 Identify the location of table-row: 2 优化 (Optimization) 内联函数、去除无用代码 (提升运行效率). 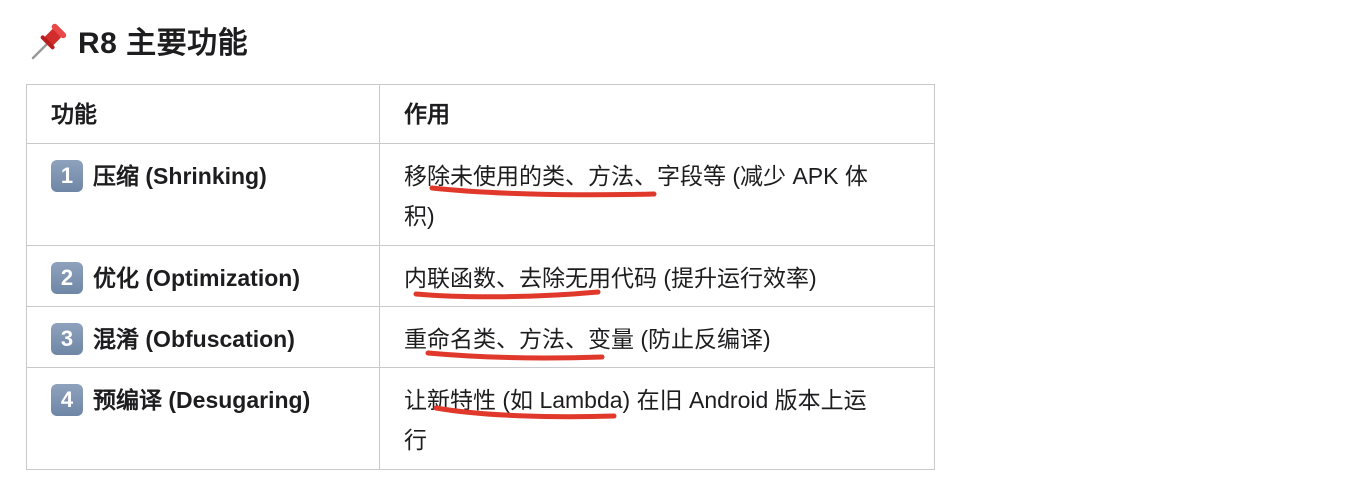
(480, 276).